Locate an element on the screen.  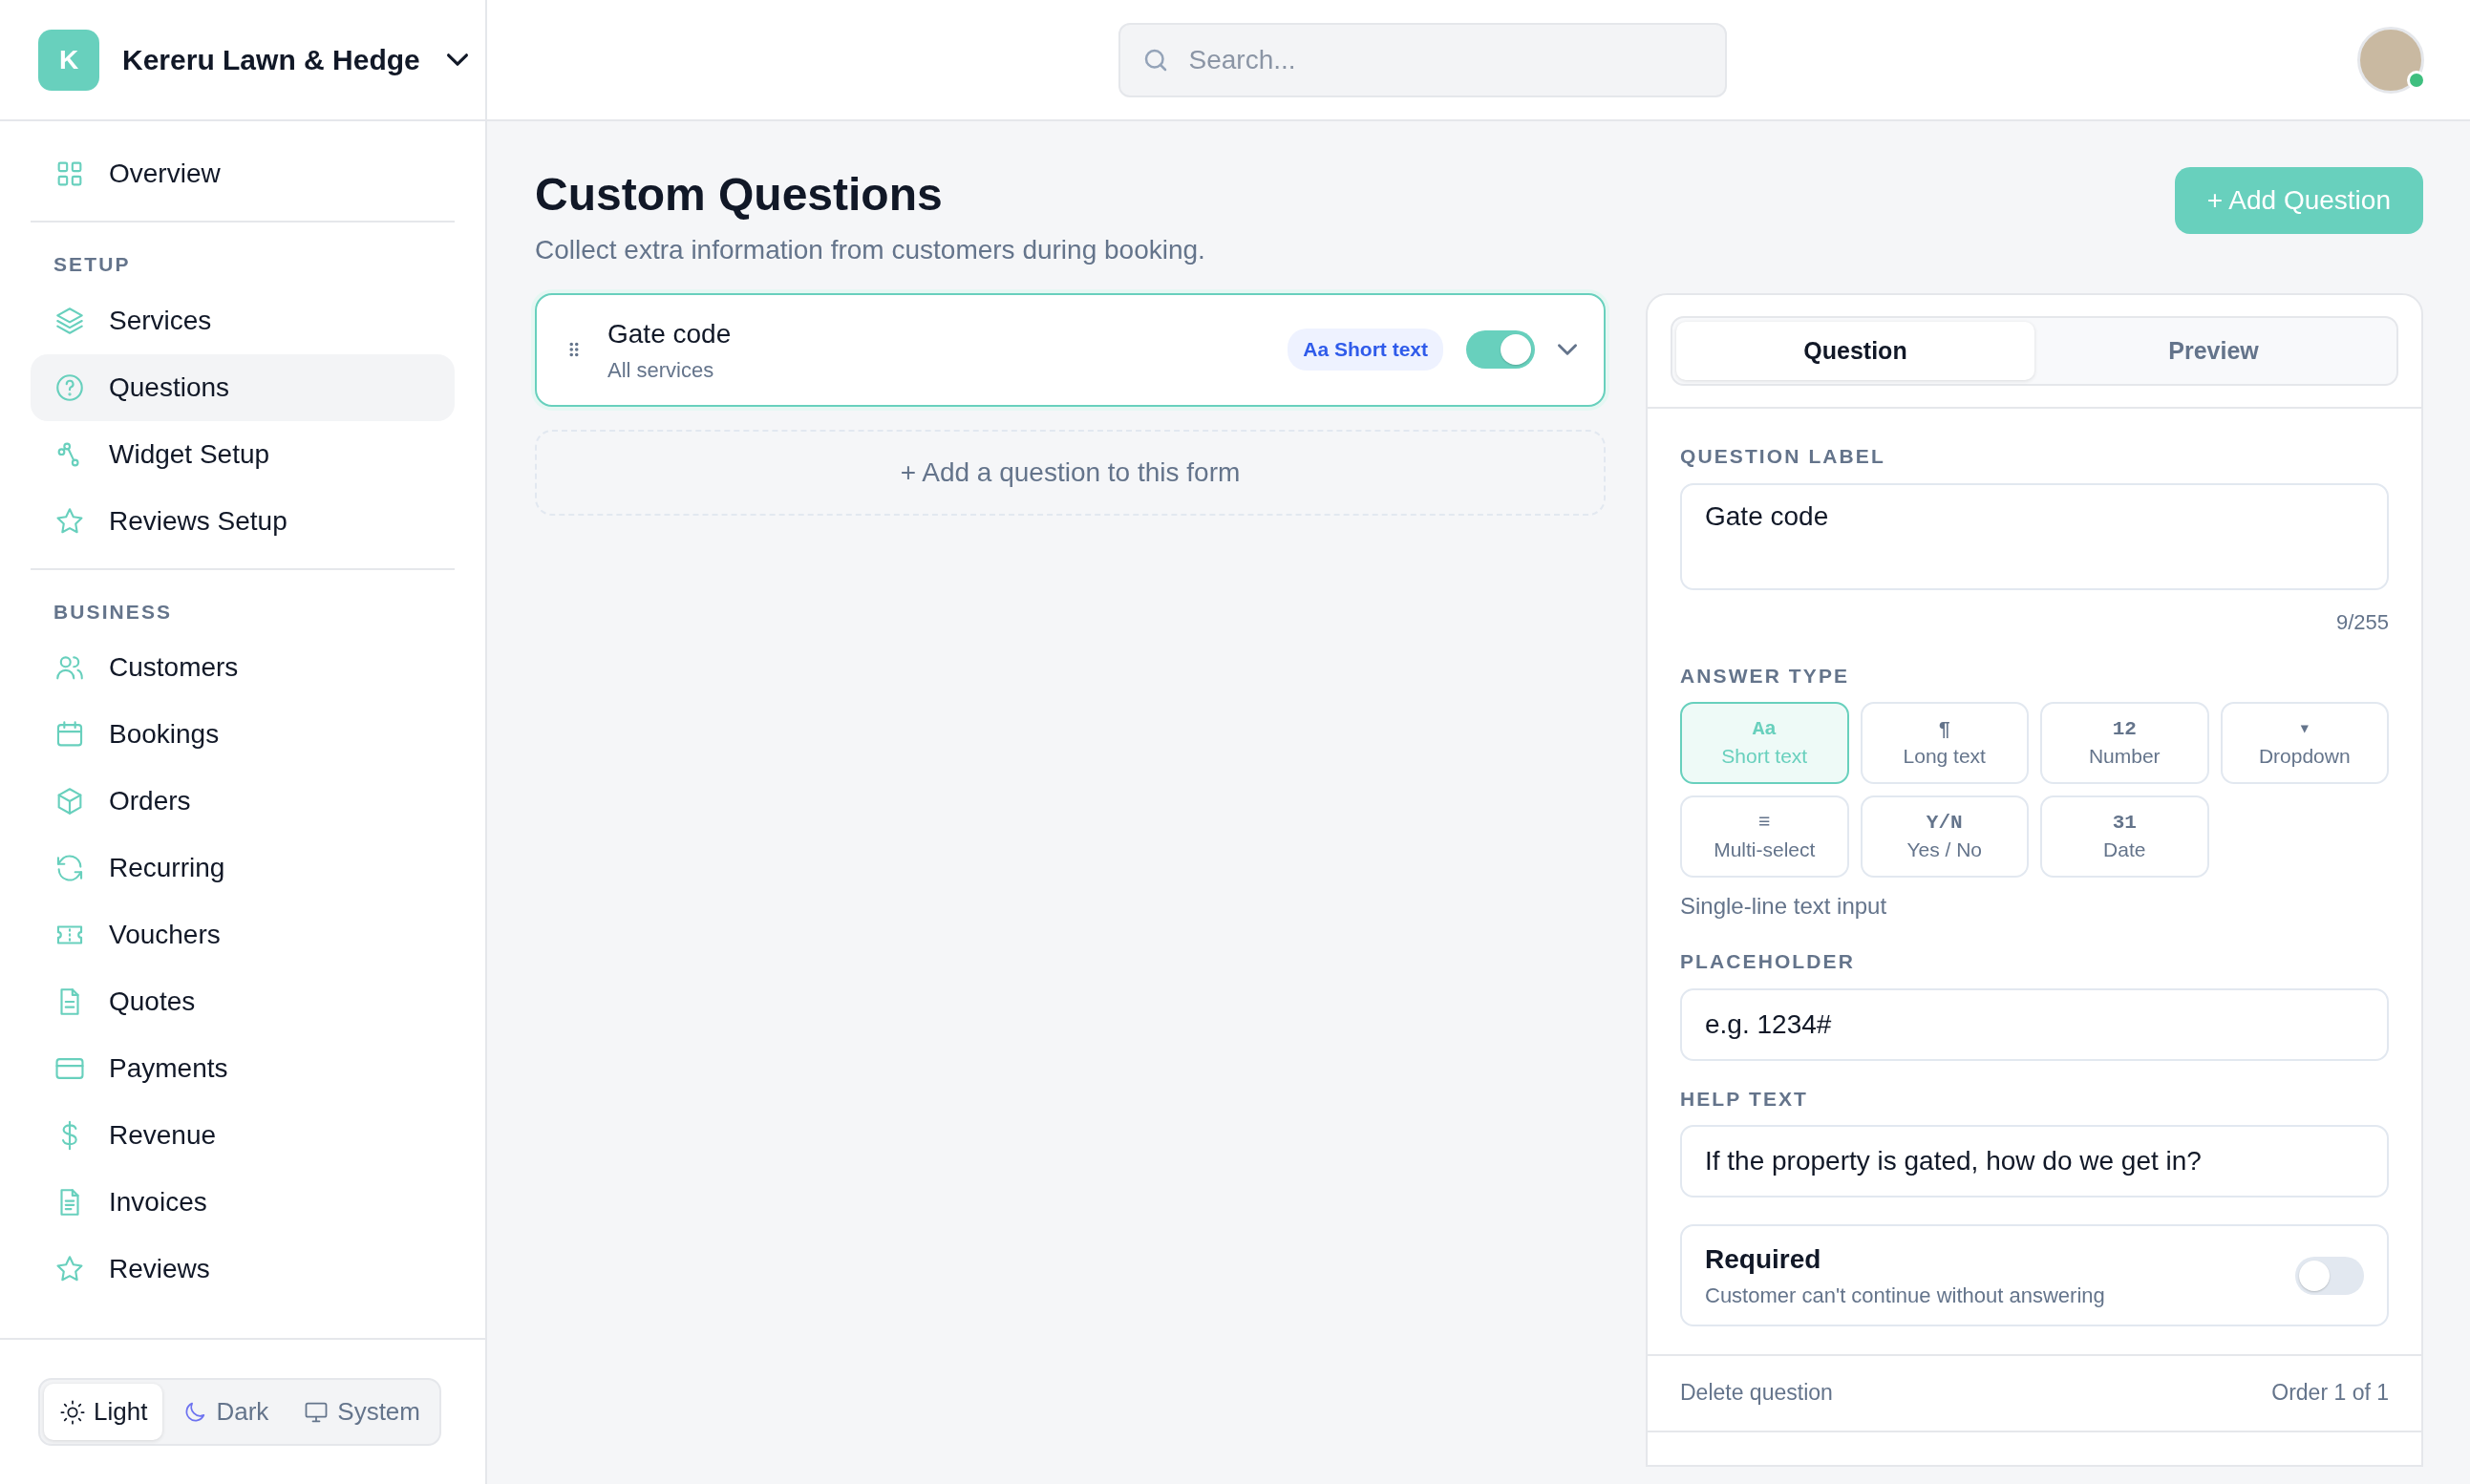
required-description: Customer can't continue without answering is located at coordinates (1905, 1296).